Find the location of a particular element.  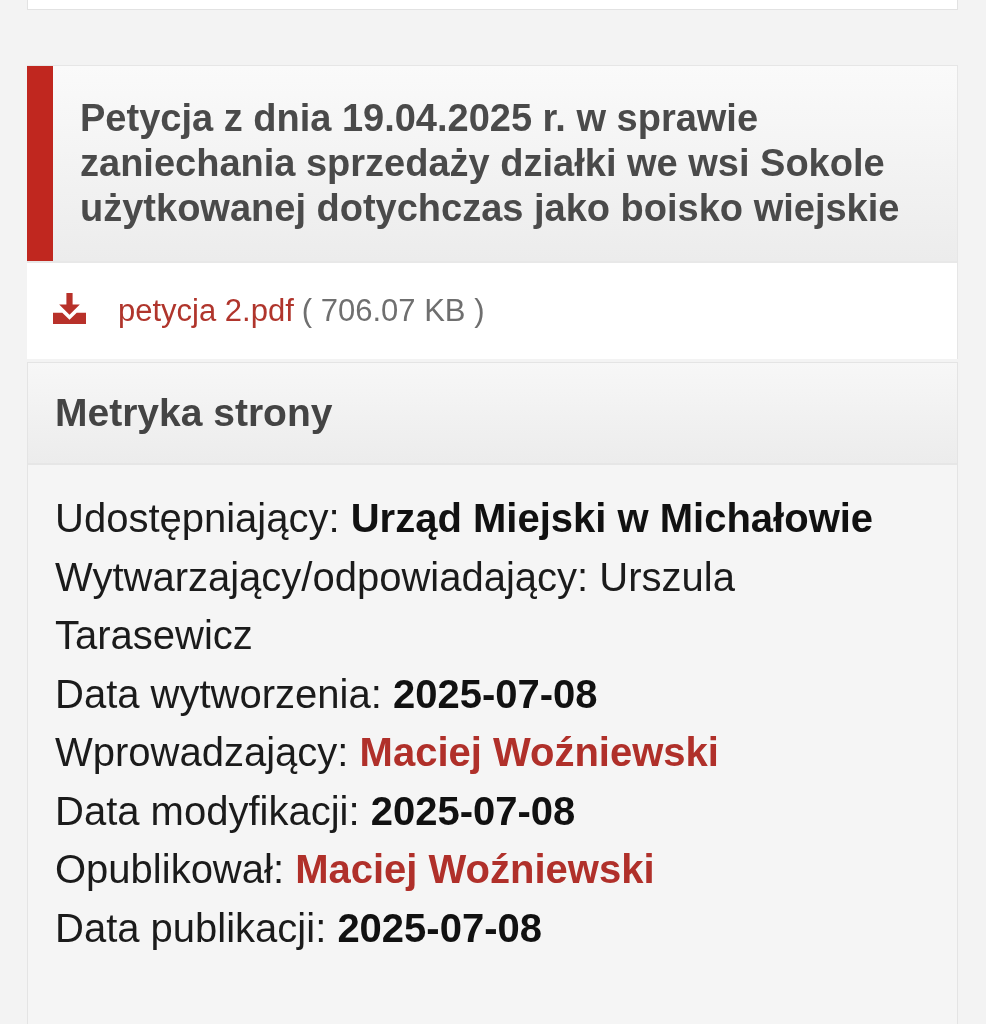

metadata-line: Udostępniający: Urząd Miejski w Michałowie is located at coordinates (465, 518).